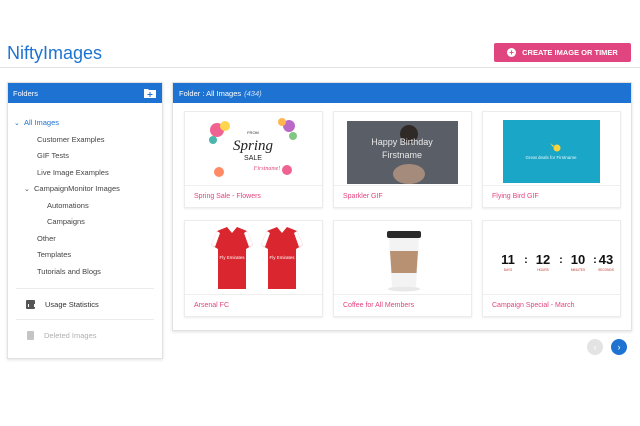 The image size is (640, 426). I want to click on chevron-right-icon: ›, so click(619, 347).